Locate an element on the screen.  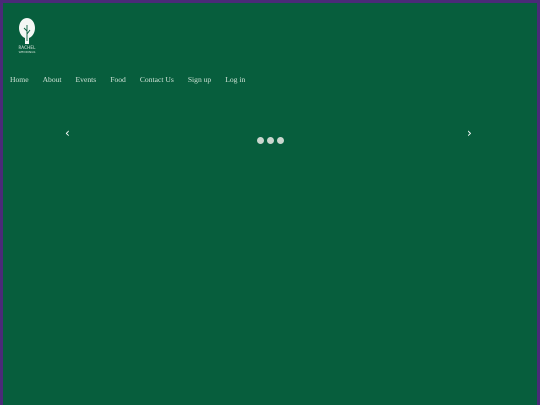
nav-item-home: Home is located at coordinates (19, 79).